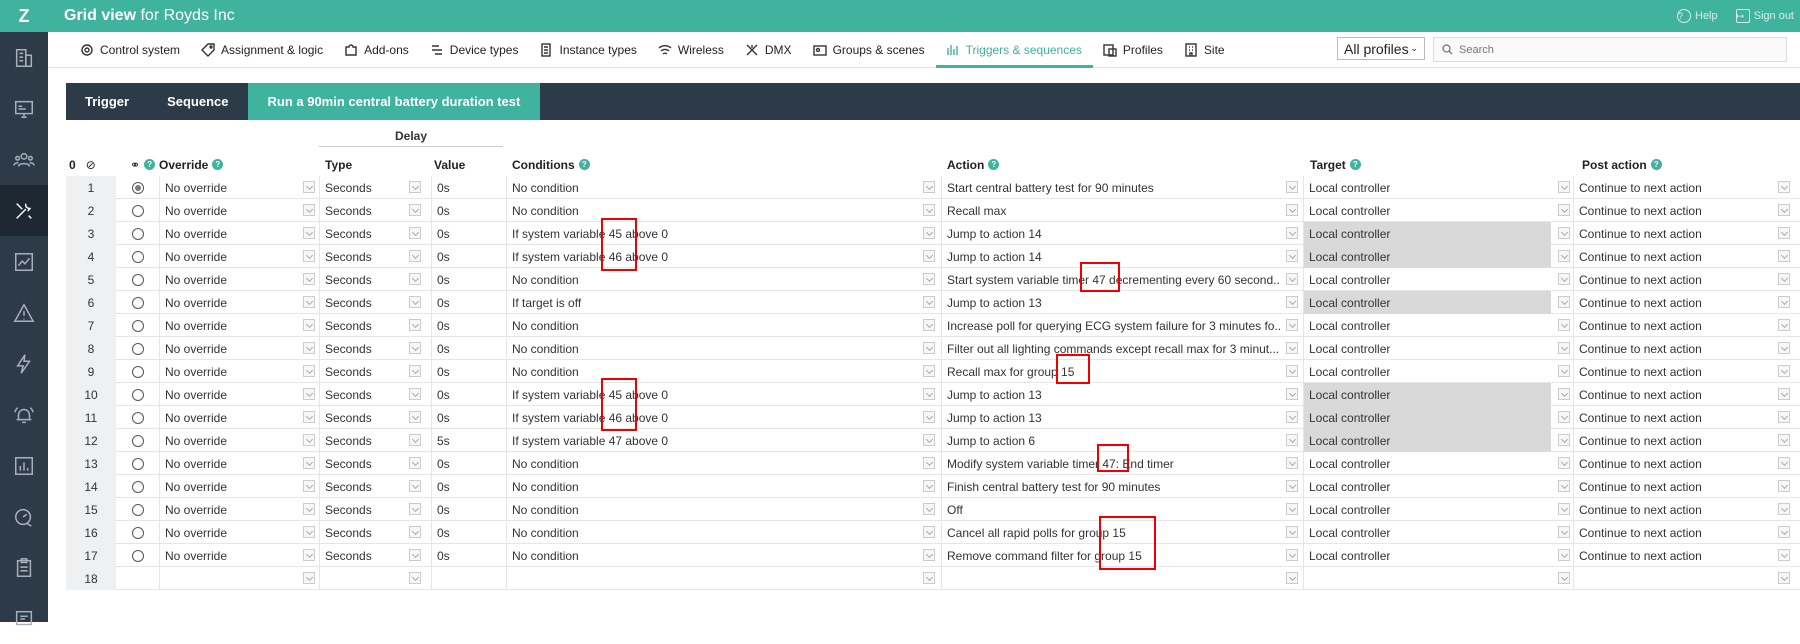 This screenshot has height=644, width=1800. I want to click on conditions-cell: If system variable 47 above 0, so click(712, 440).